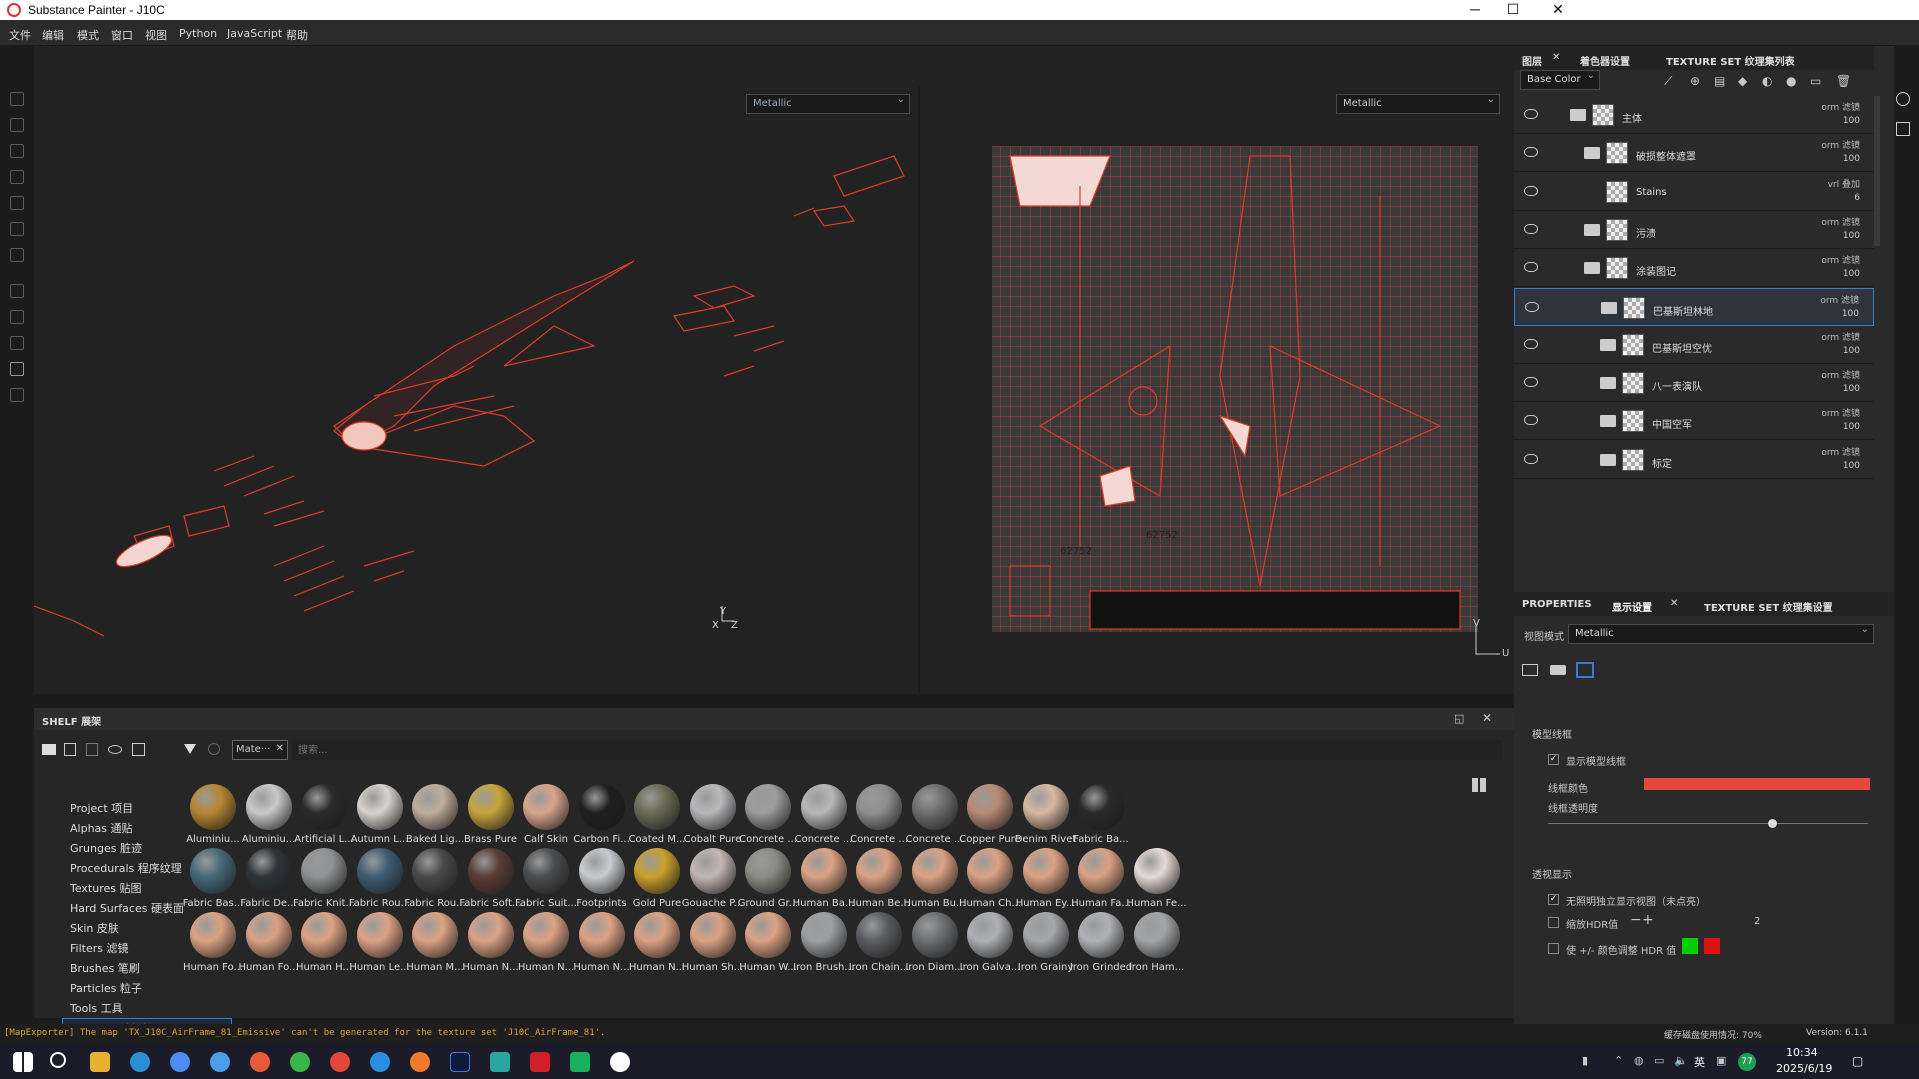 The width and height of the screenshot is (1919, 1079). I want to click on filter-icon, so click(190, 749).